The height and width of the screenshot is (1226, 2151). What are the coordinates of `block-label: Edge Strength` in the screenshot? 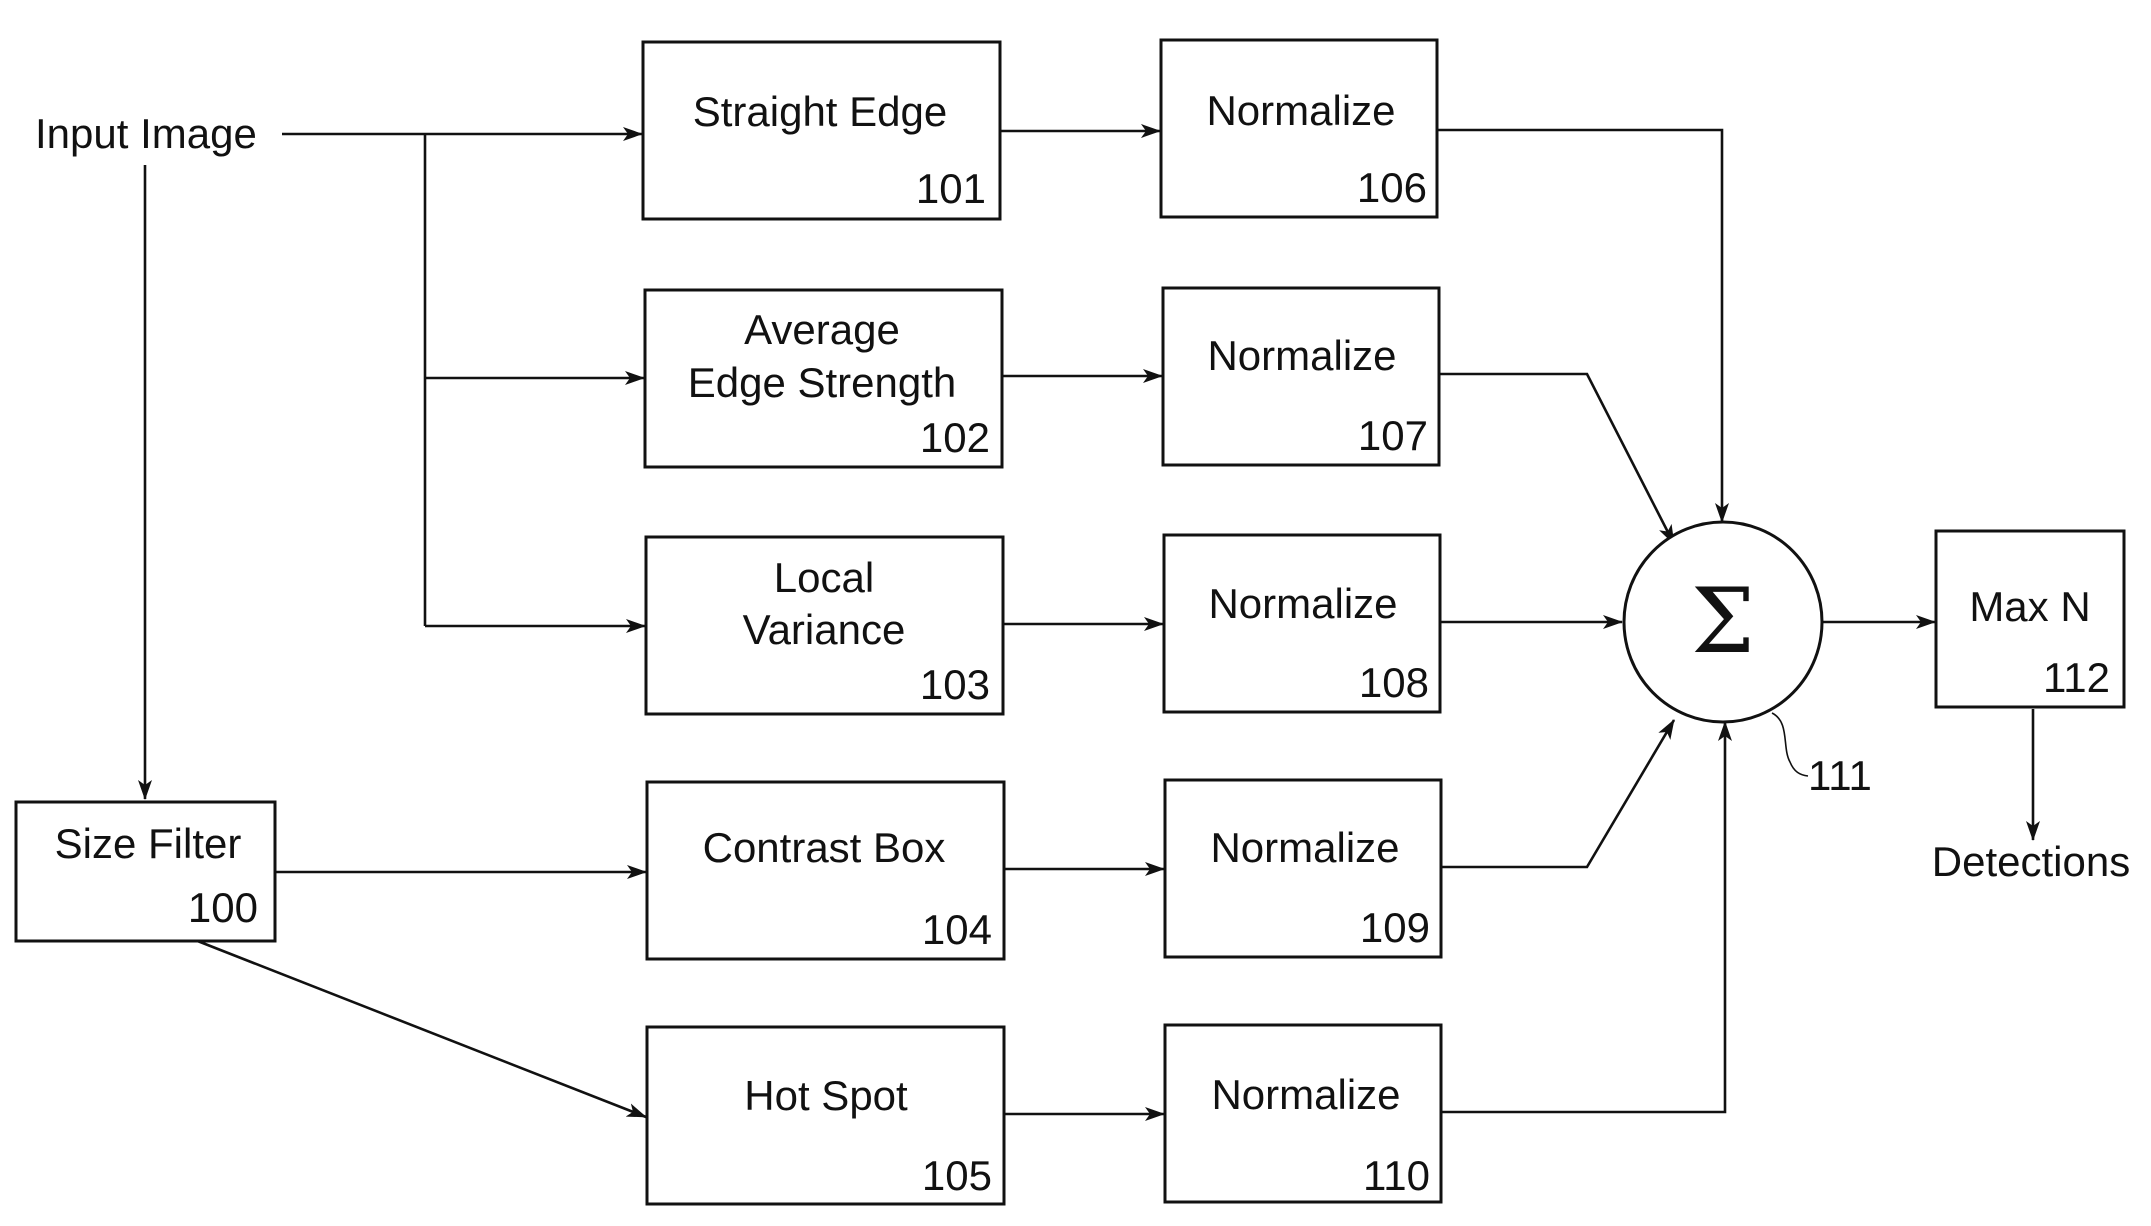 It's located at (822, 382).